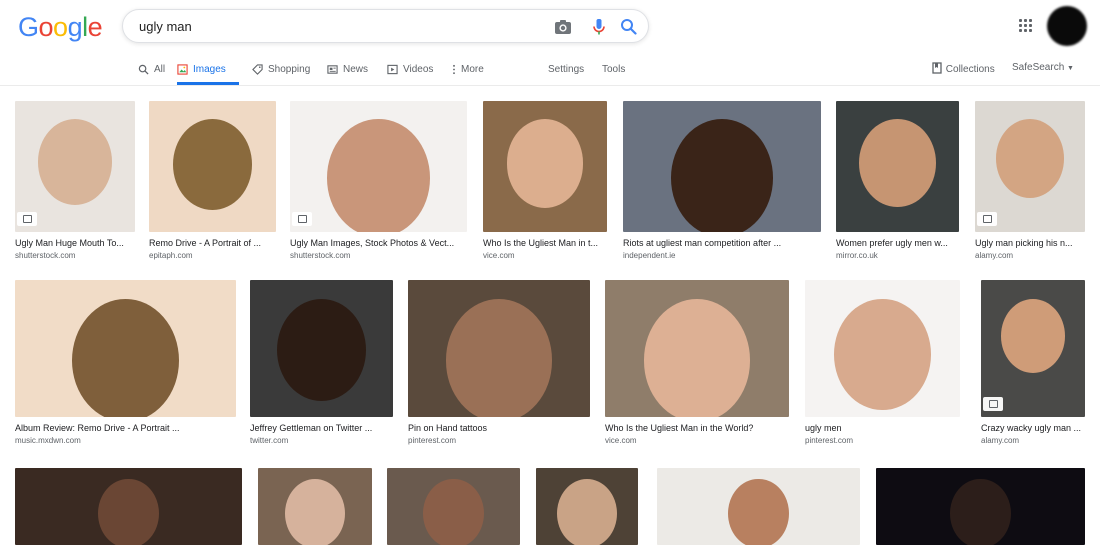  What do you see at coordinates (171, 255) in the screenshot?
I see `result-domain: epitaph.com` at bounding box center [171, 255].